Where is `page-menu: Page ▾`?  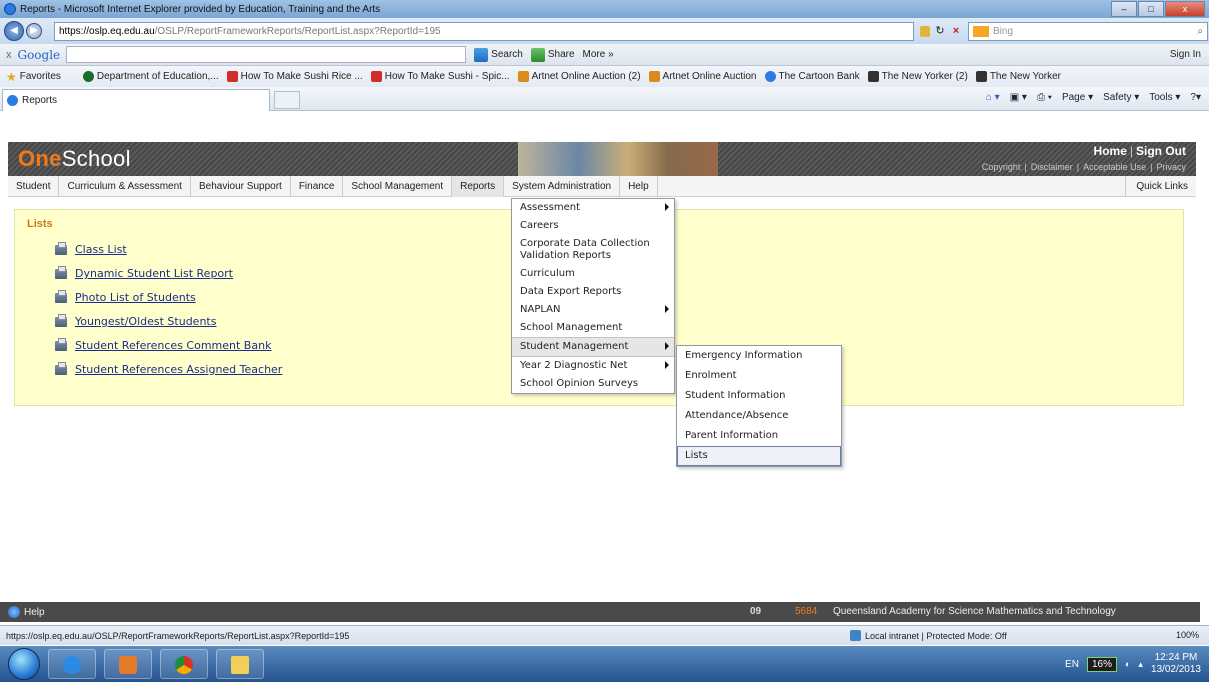
page-menu: Page ▾ is located at coordinates (1077, 97).